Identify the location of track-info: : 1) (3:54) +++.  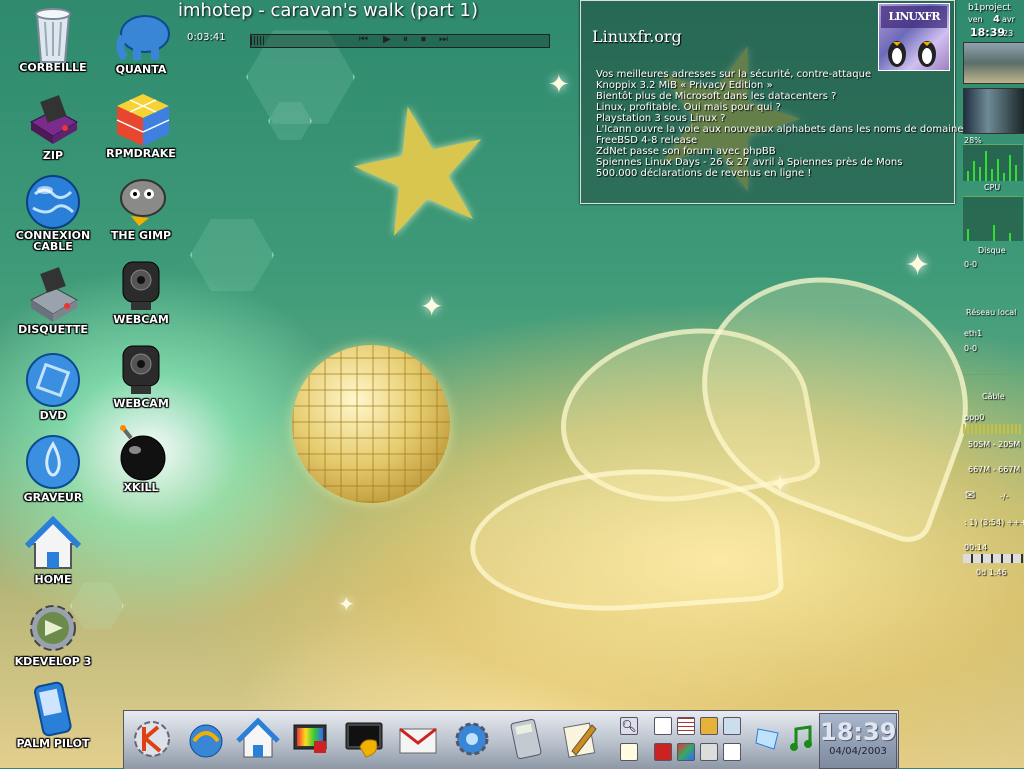
(994, 522).